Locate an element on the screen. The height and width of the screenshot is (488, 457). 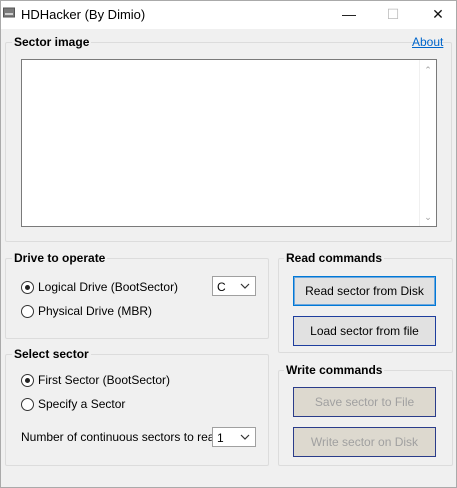
physical-drive-radio-circle is located at coordinates (27, 311).